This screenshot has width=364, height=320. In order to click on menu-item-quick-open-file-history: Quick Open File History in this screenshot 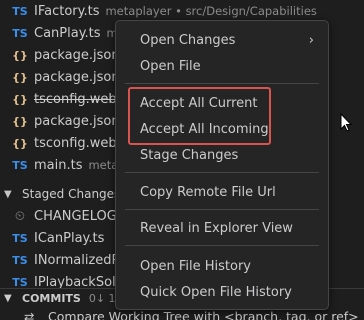, I will do `click(222, 292)`.